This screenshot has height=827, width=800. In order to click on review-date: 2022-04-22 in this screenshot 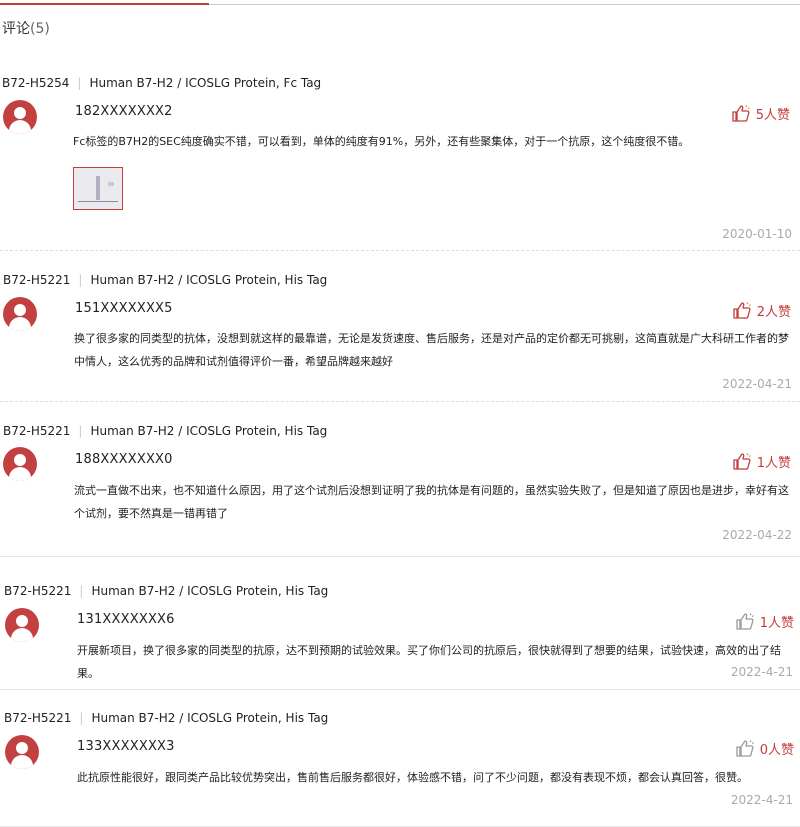, I will do `click(757, 535)`.